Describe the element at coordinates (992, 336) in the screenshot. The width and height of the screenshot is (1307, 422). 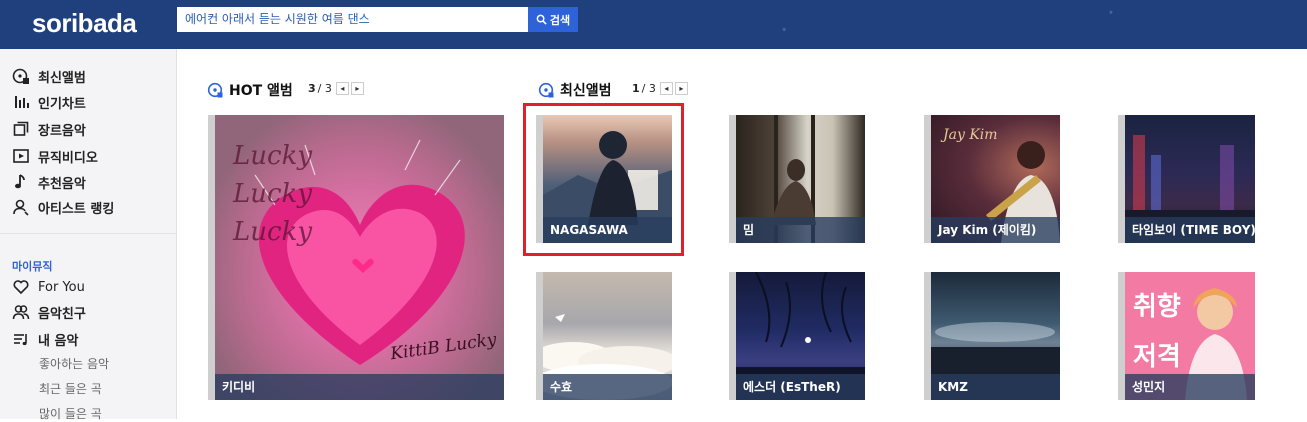
I see `new-album-card: KMZ` at that location.